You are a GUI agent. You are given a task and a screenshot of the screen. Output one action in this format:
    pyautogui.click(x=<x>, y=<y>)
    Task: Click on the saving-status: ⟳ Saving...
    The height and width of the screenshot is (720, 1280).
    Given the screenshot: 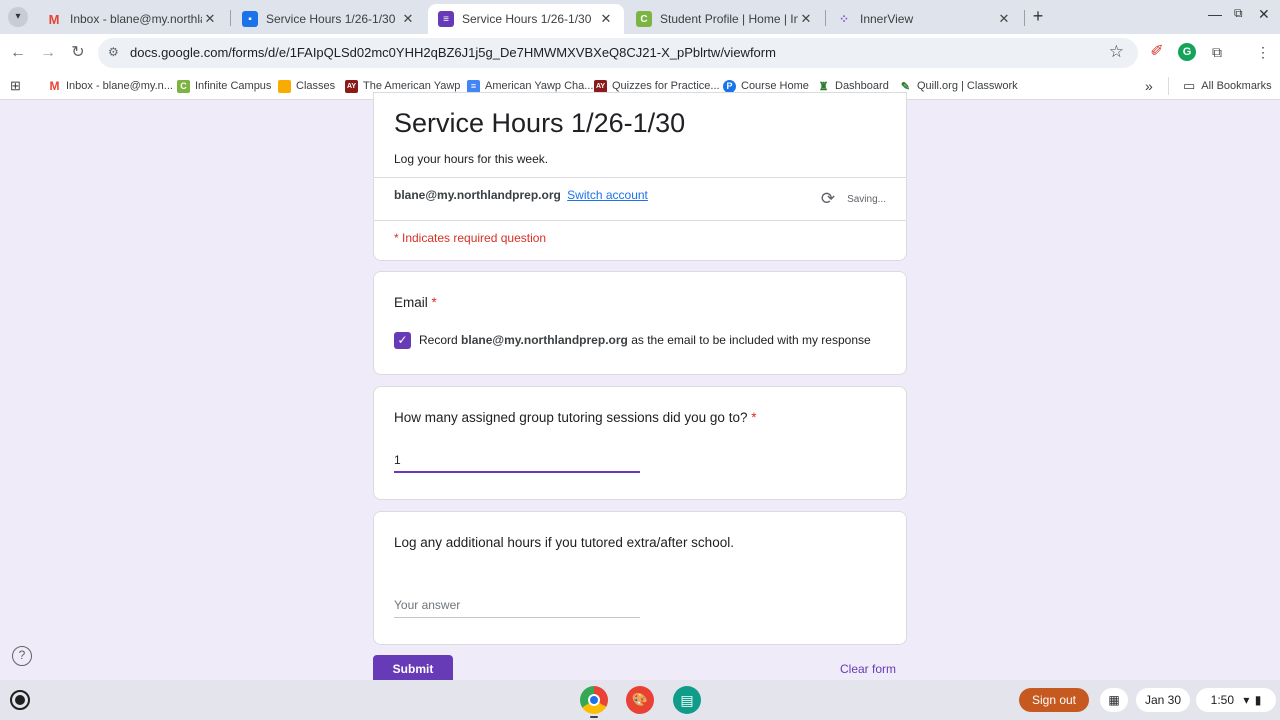 What is the action you would take?
    pyautogui.click(x=853, y=199)
    